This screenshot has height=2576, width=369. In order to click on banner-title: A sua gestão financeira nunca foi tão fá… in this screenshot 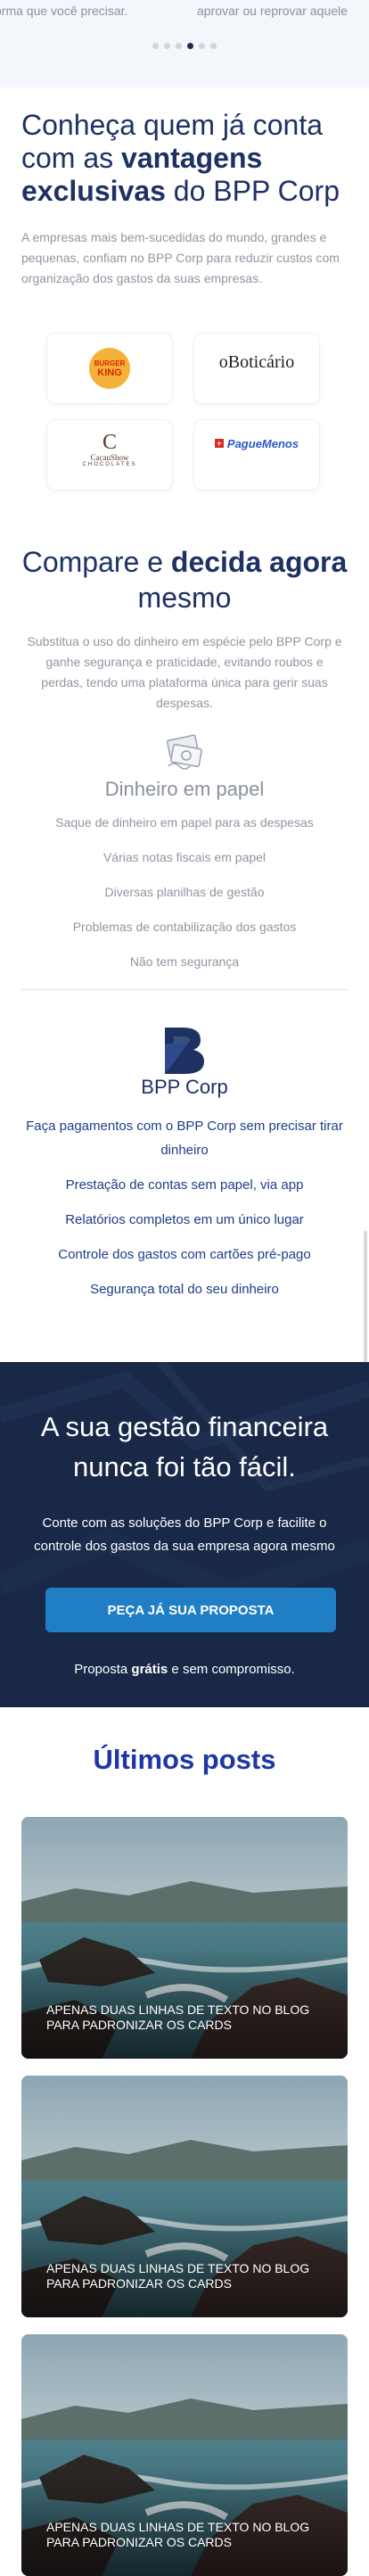, I will do `click(185, 1446)`.